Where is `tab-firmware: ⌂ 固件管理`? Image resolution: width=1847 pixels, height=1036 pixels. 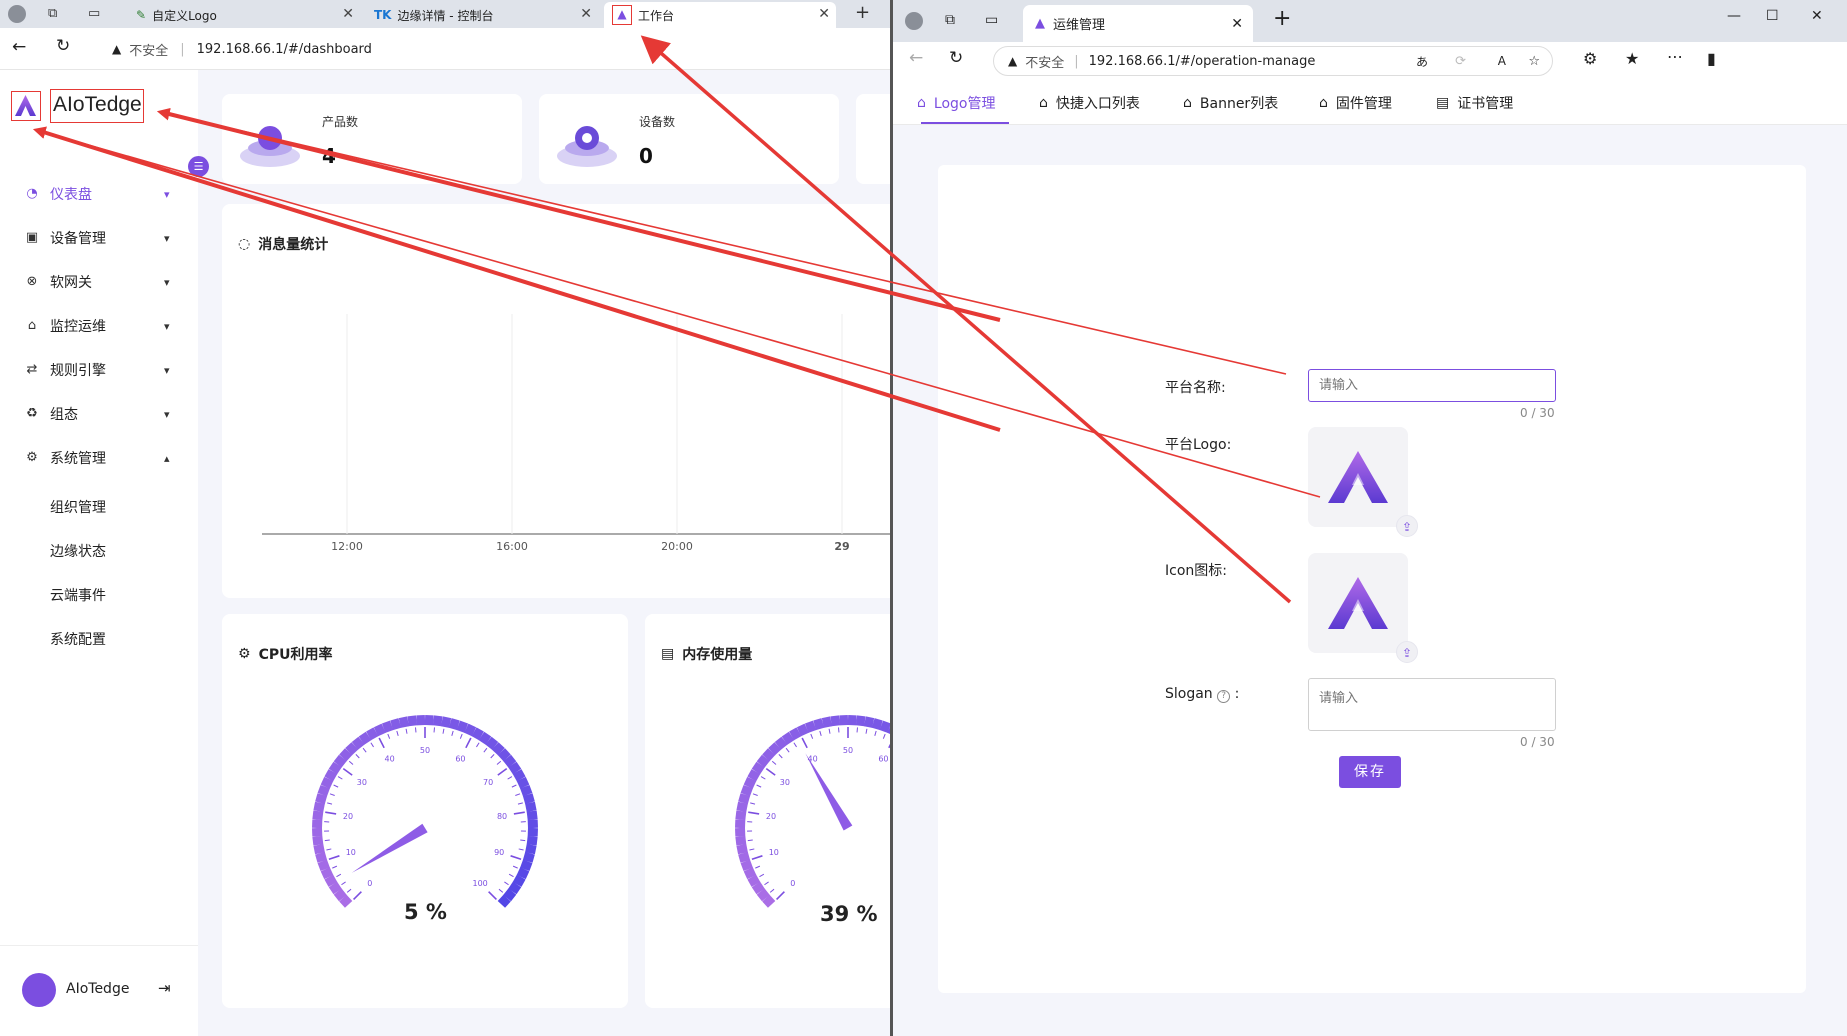
tab-firmware: ⌂ 固件管理 is located at coordinates (1355, 103).